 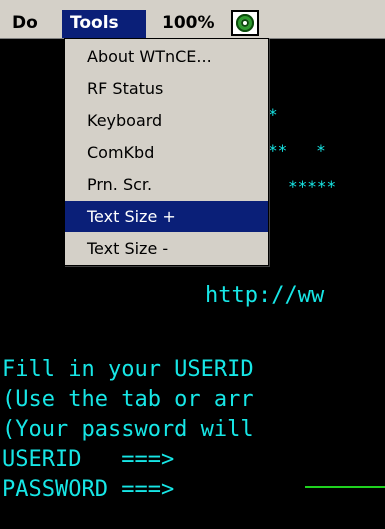 I want to click on status-ring-icon, so click(x=245, y=23).